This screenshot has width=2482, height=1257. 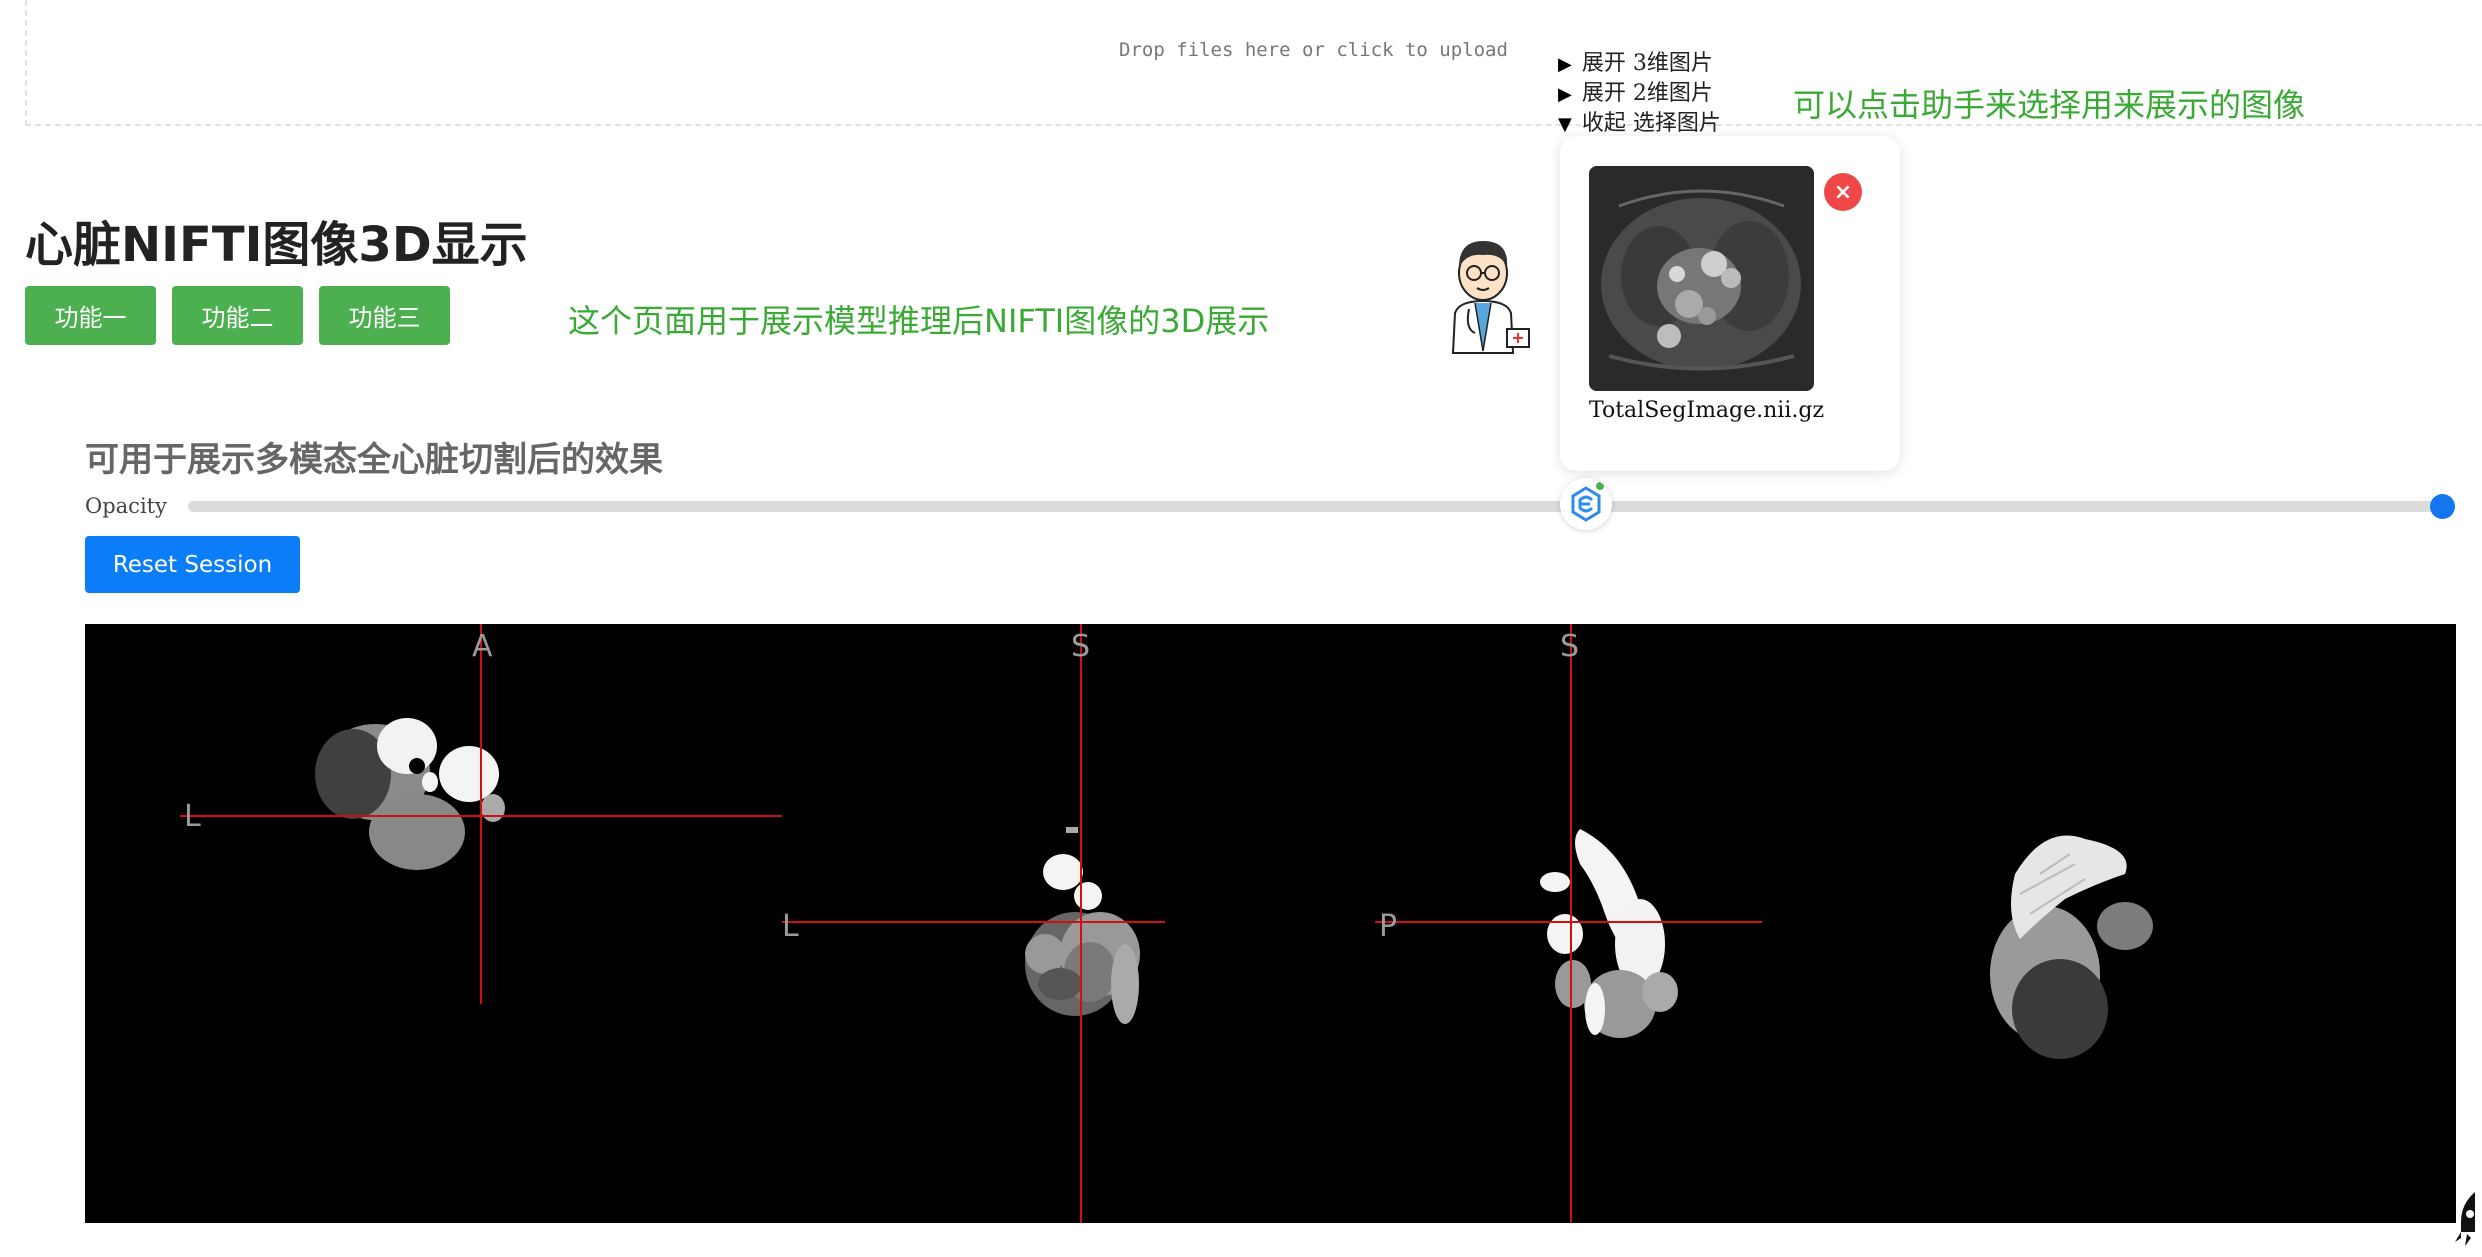 What do you see at coordinates (2468, 1218) in the screenshot?
I see `rocket-icon` at bounding box center [2468, 1218].